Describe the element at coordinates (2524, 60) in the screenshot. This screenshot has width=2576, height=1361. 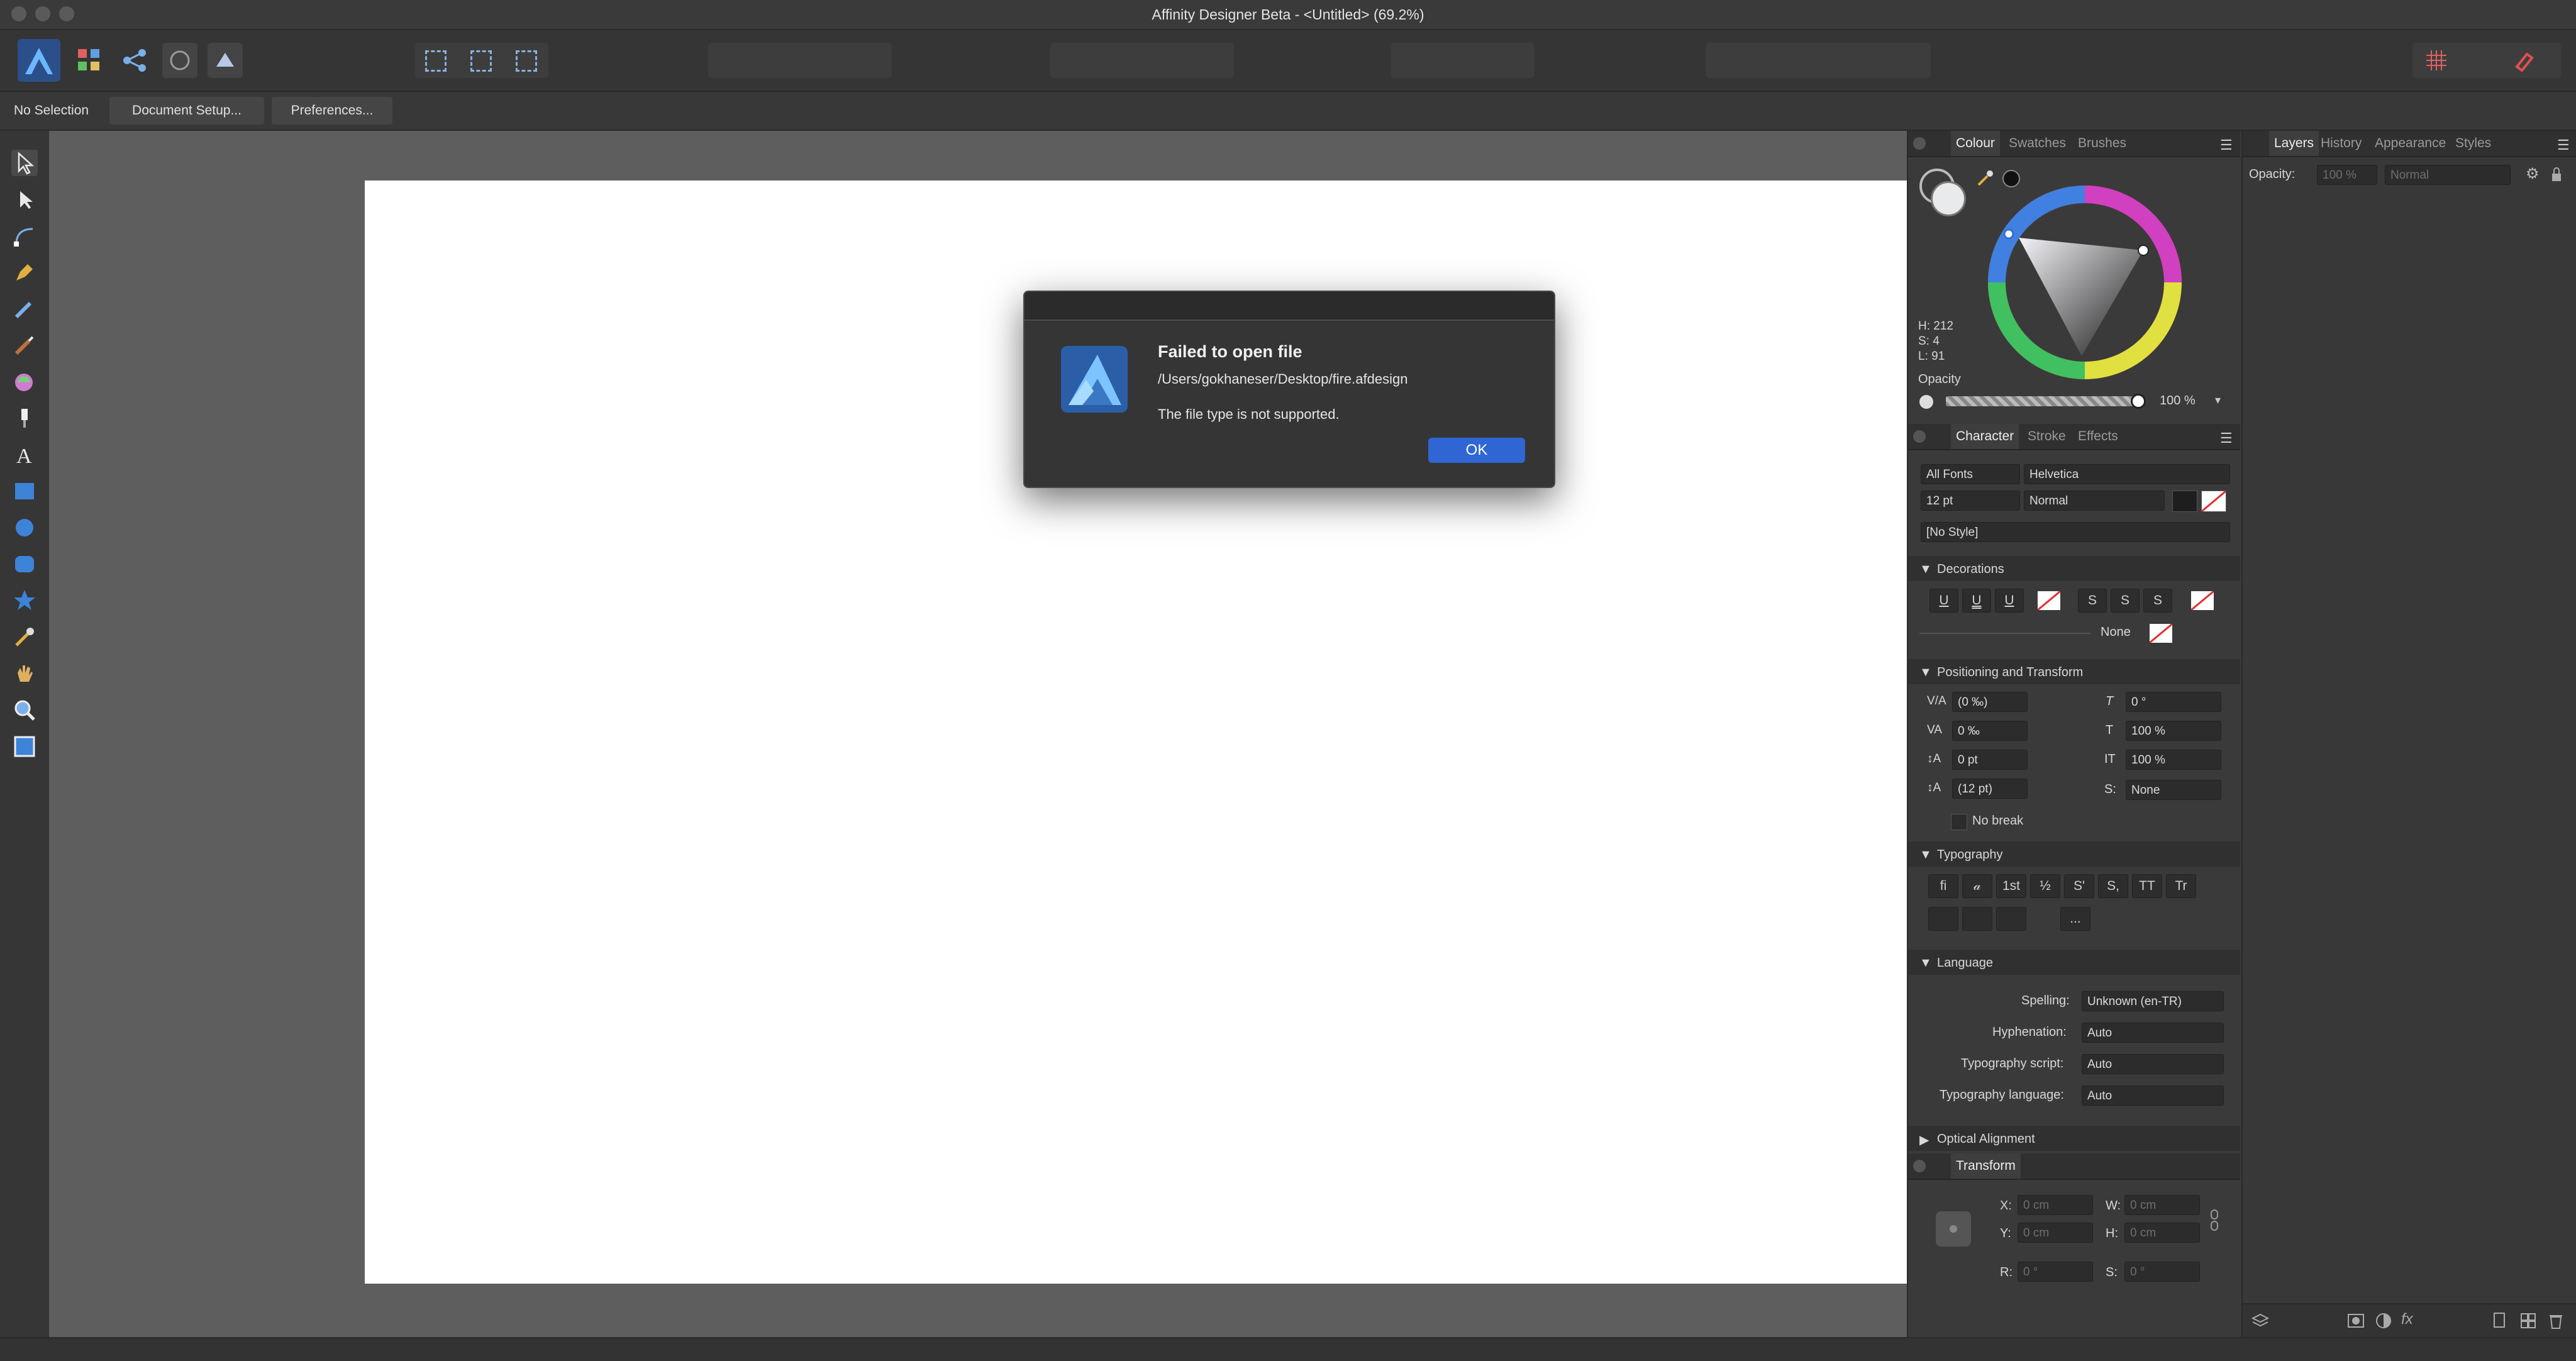
I see `snapping-magnet-icon` at that location.